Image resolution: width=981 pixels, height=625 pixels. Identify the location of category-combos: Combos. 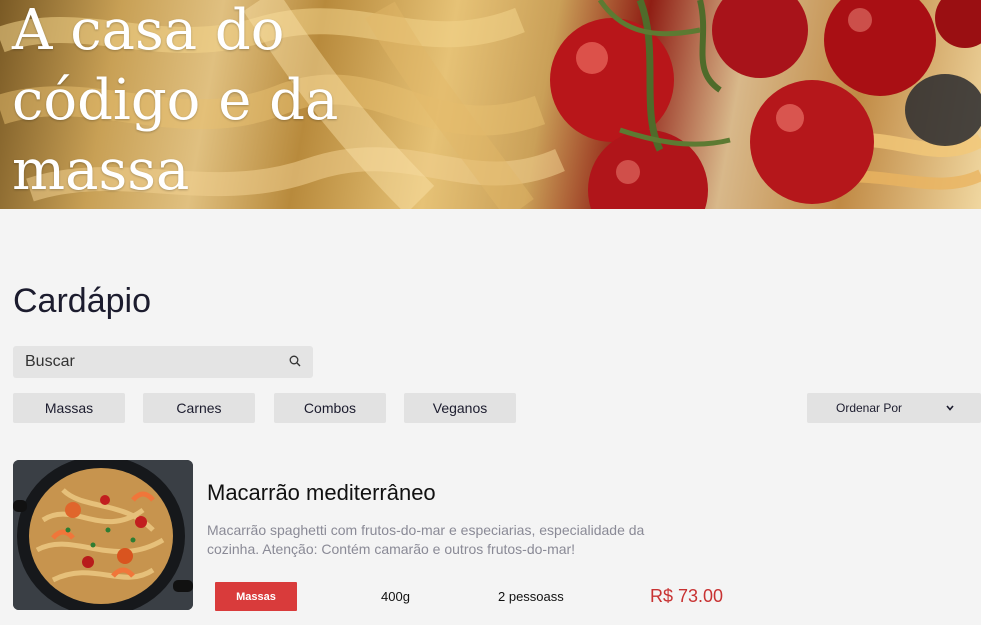
(330, 408).